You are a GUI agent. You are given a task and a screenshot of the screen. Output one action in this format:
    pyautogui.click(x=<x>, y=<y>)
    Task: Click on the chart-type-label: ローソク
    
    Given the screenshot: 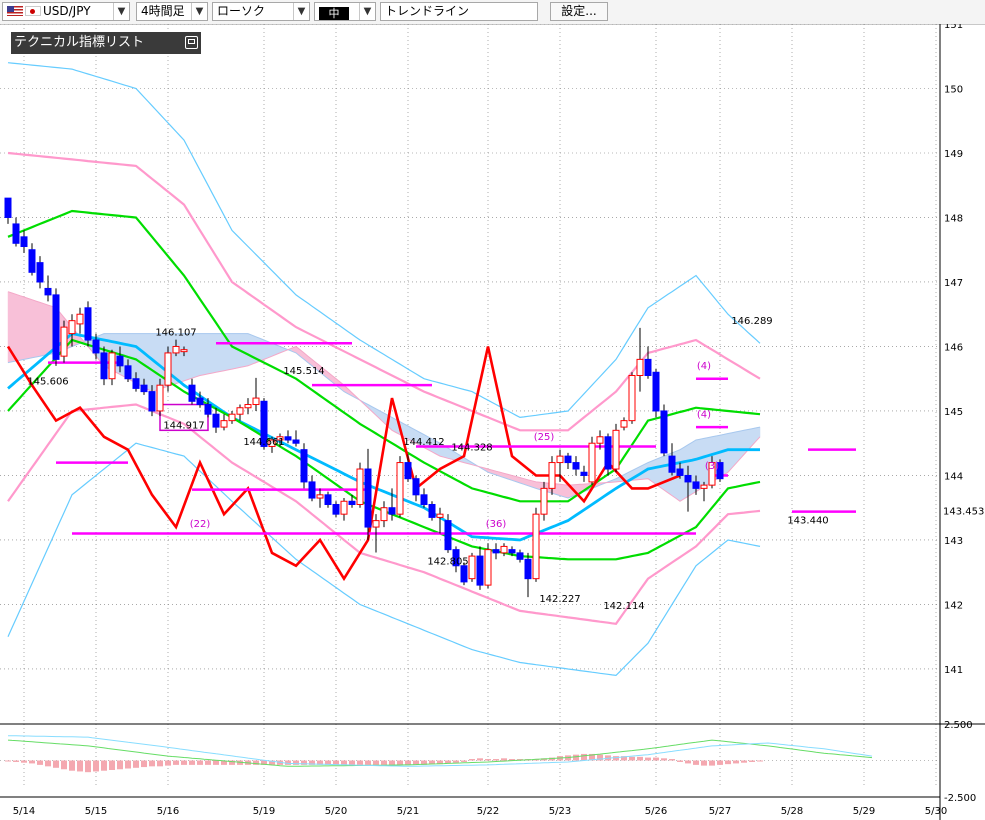 What is the action you would take?
    pyautogui.click(x=241, y=11)
    